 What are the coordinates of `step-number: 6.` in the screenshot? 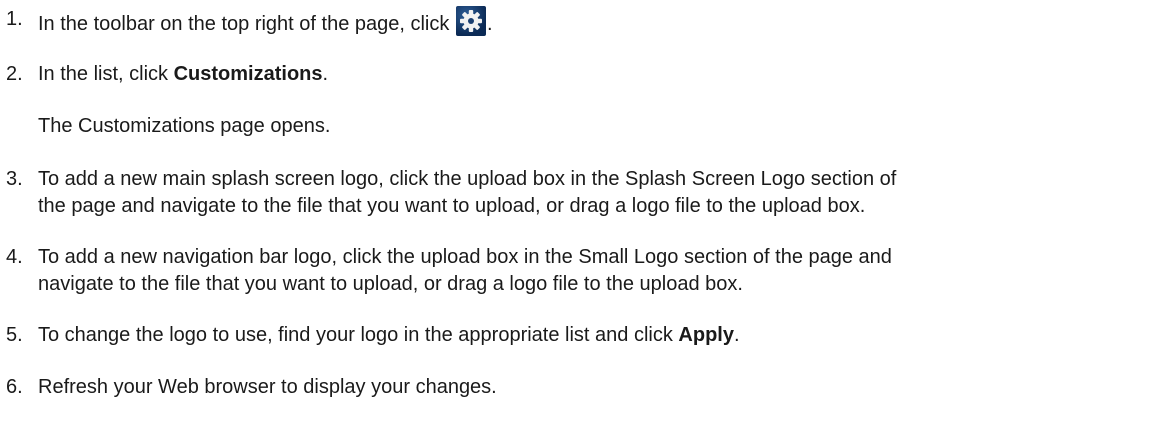 It's located at (14, 387).